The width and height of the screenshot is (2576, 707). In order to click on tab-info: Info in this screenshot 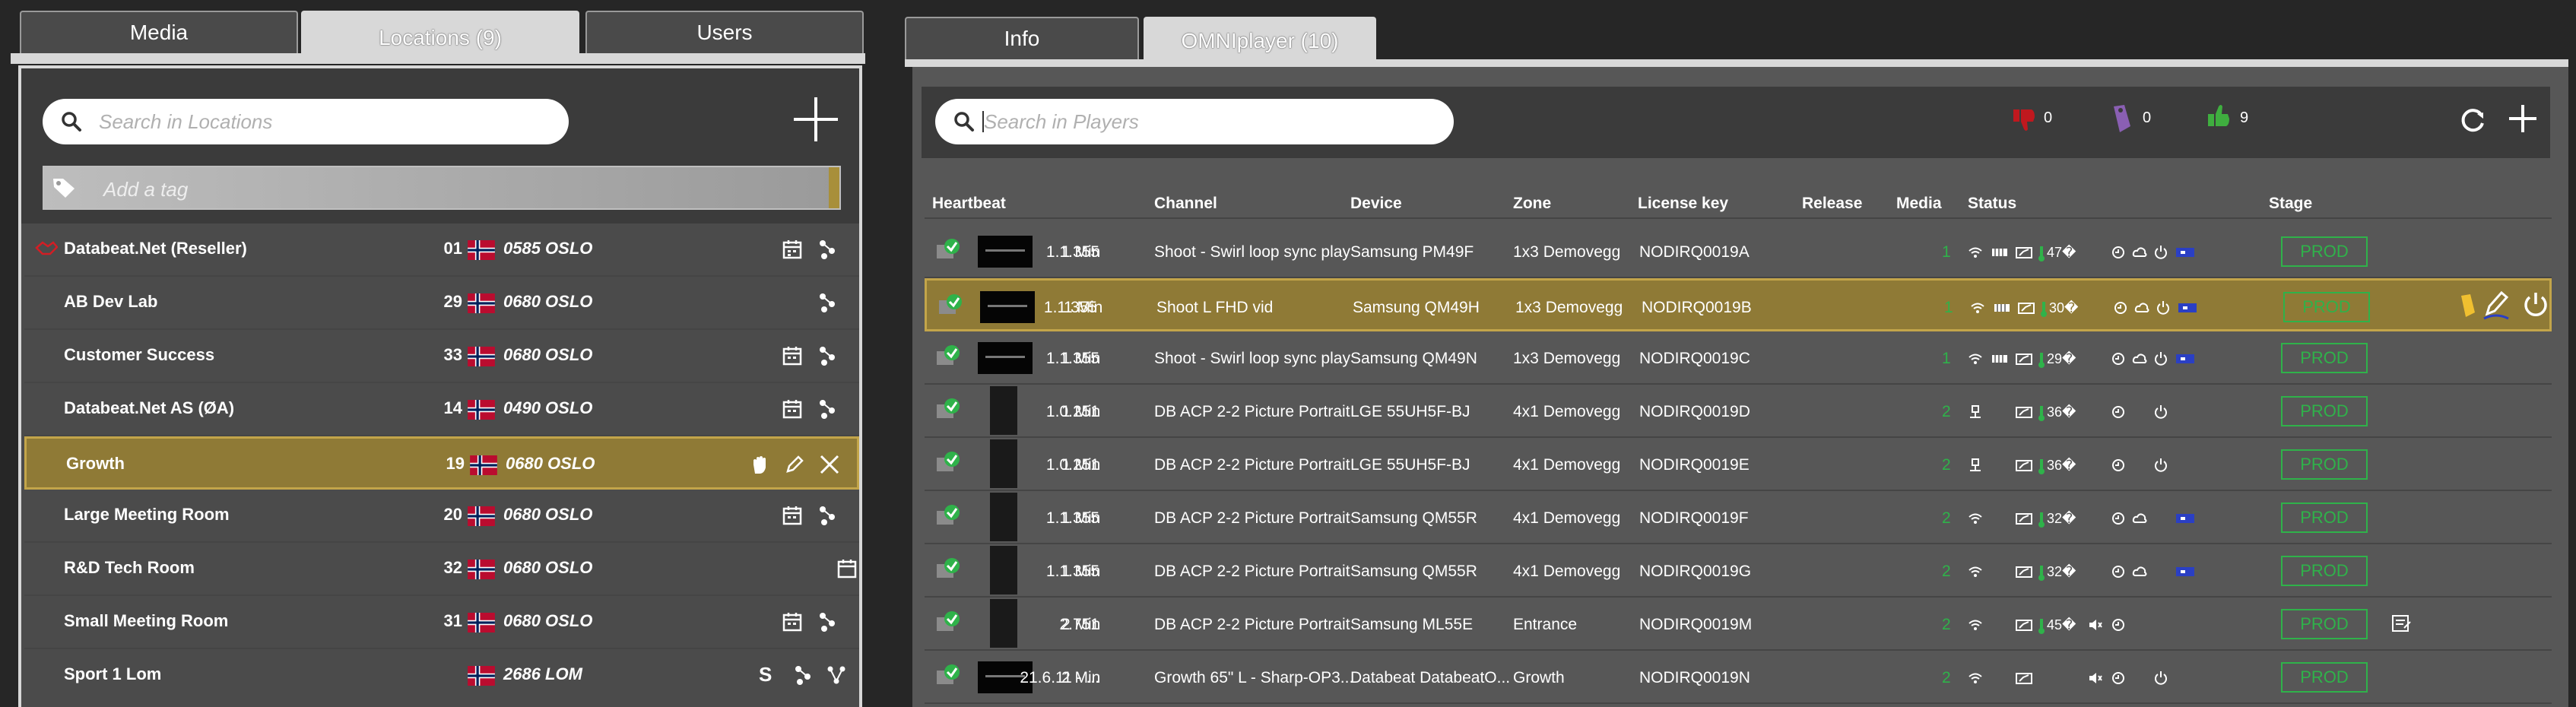, I will do `click(1022, 38)`.